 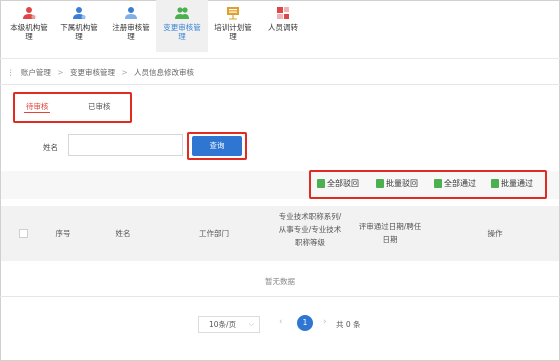 I want to click on nav-item-local-org: 本级机构管 理, so click(x=29, y=23).